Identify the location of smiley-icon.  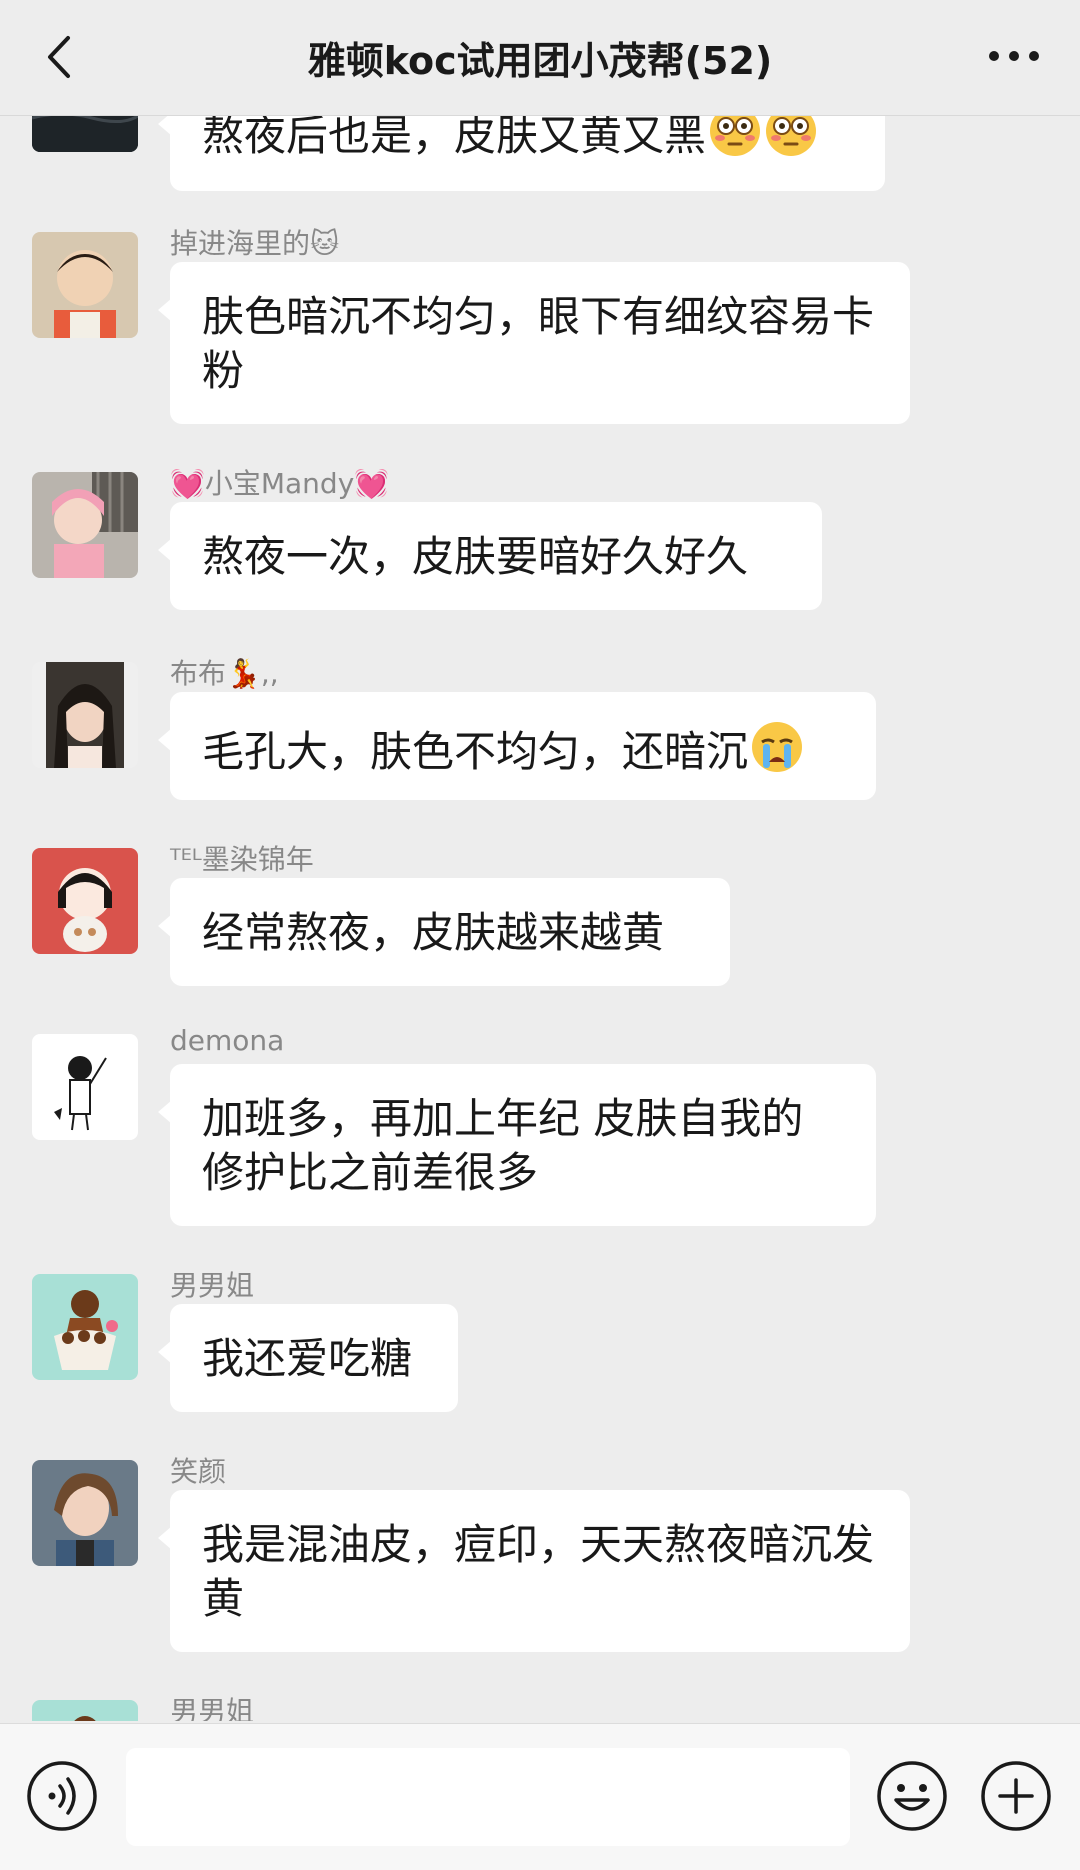
(912, 1796).